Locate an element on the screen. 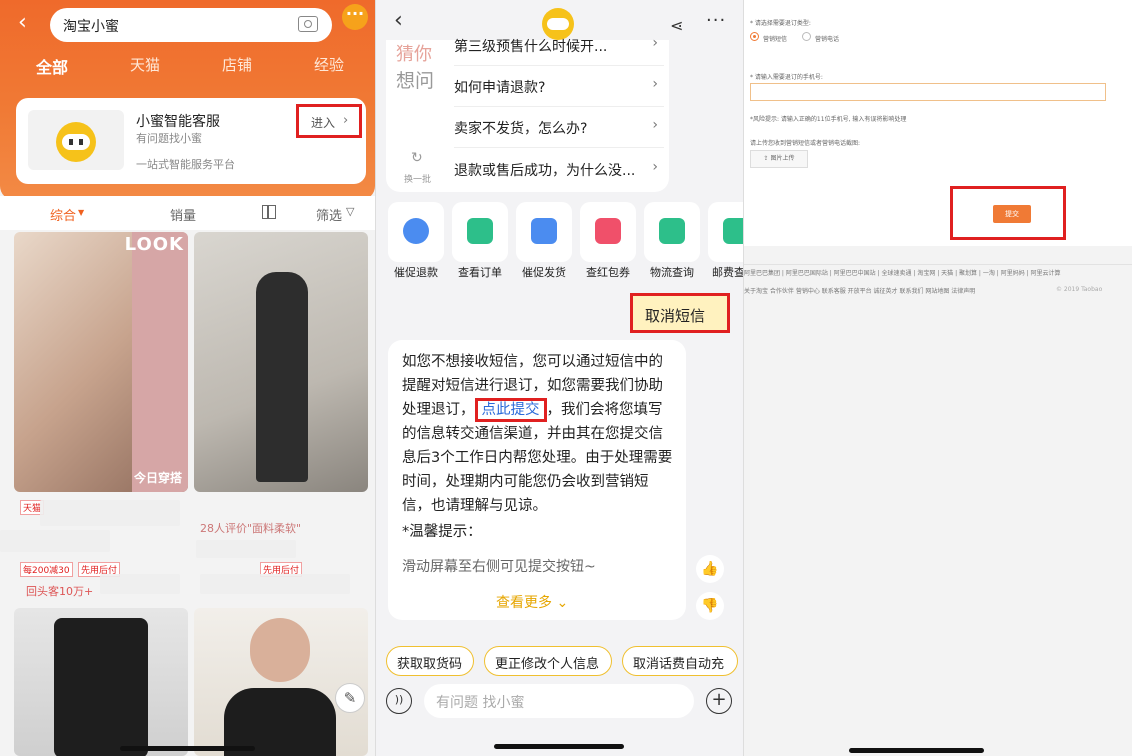 The height and width of the screenshot is (756, 1132). quick-action-label: 查看订单 is located at coordinates (480, 272).